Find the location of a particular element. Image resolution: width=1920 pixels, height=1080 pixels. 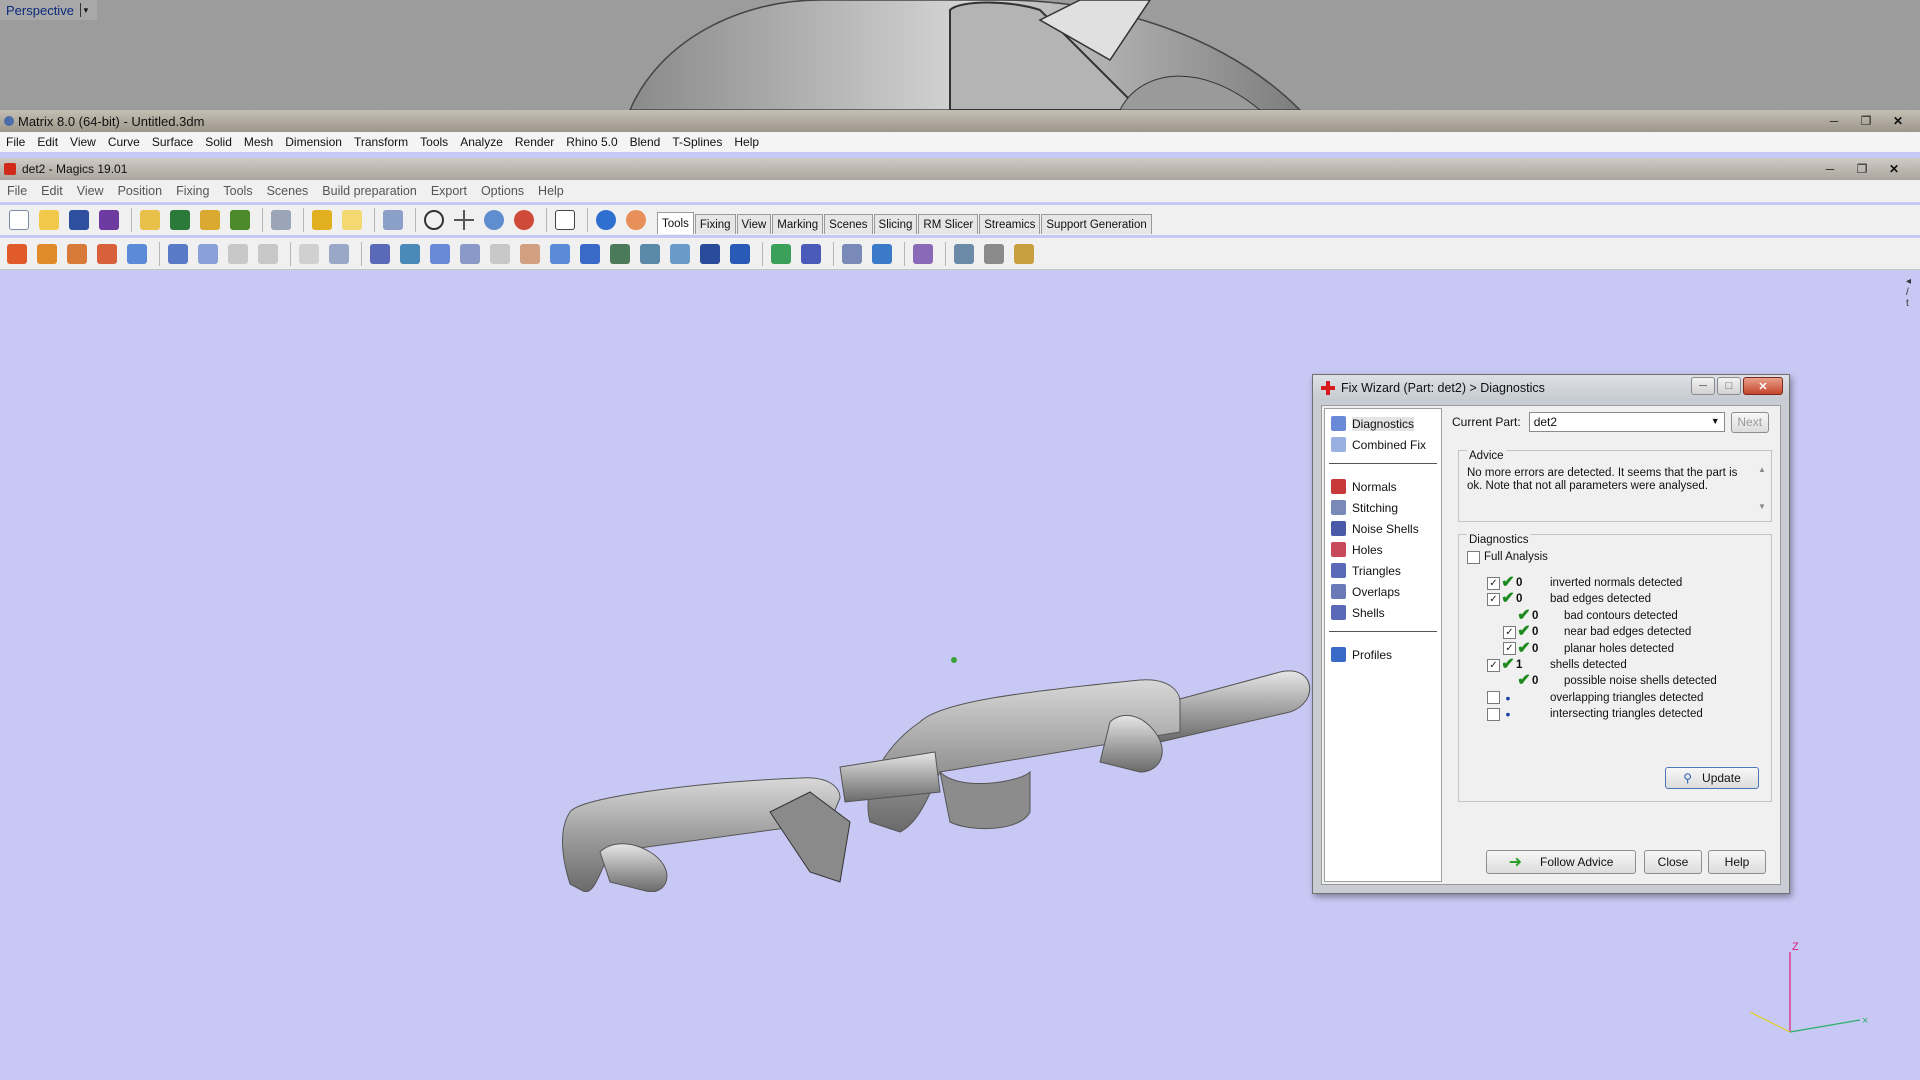

rotate-free-icon is located at coordinates (107, 254).